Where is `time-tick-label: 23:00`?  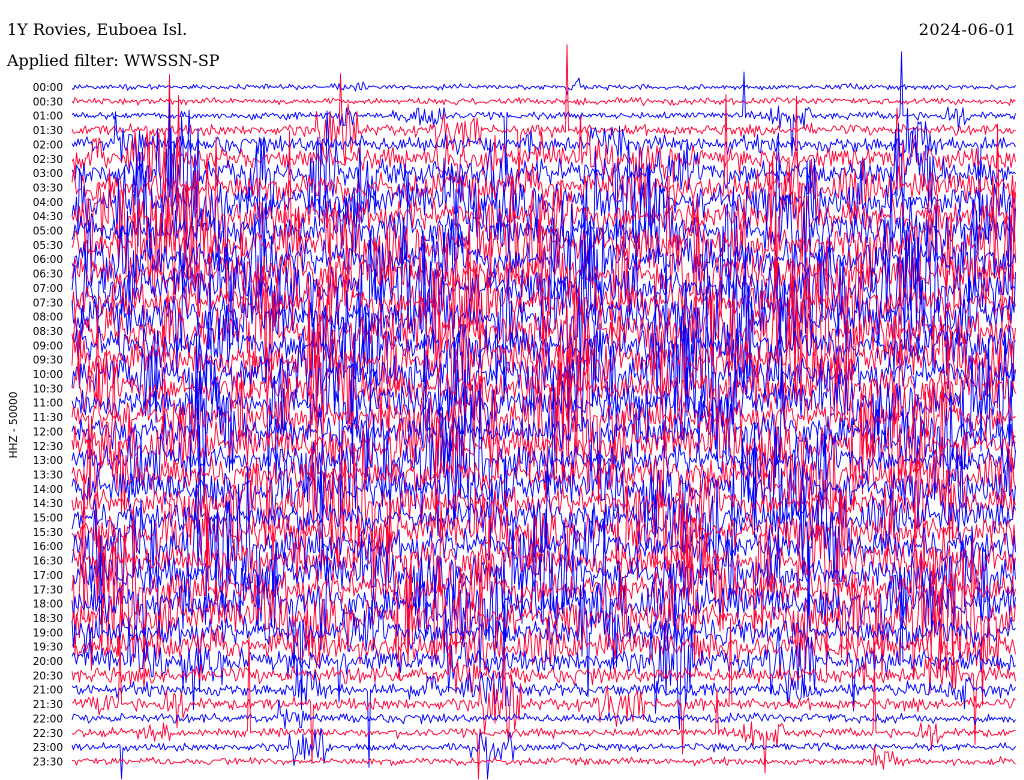
time-tick-label: 23:00 is located at coordinates (48, 748).